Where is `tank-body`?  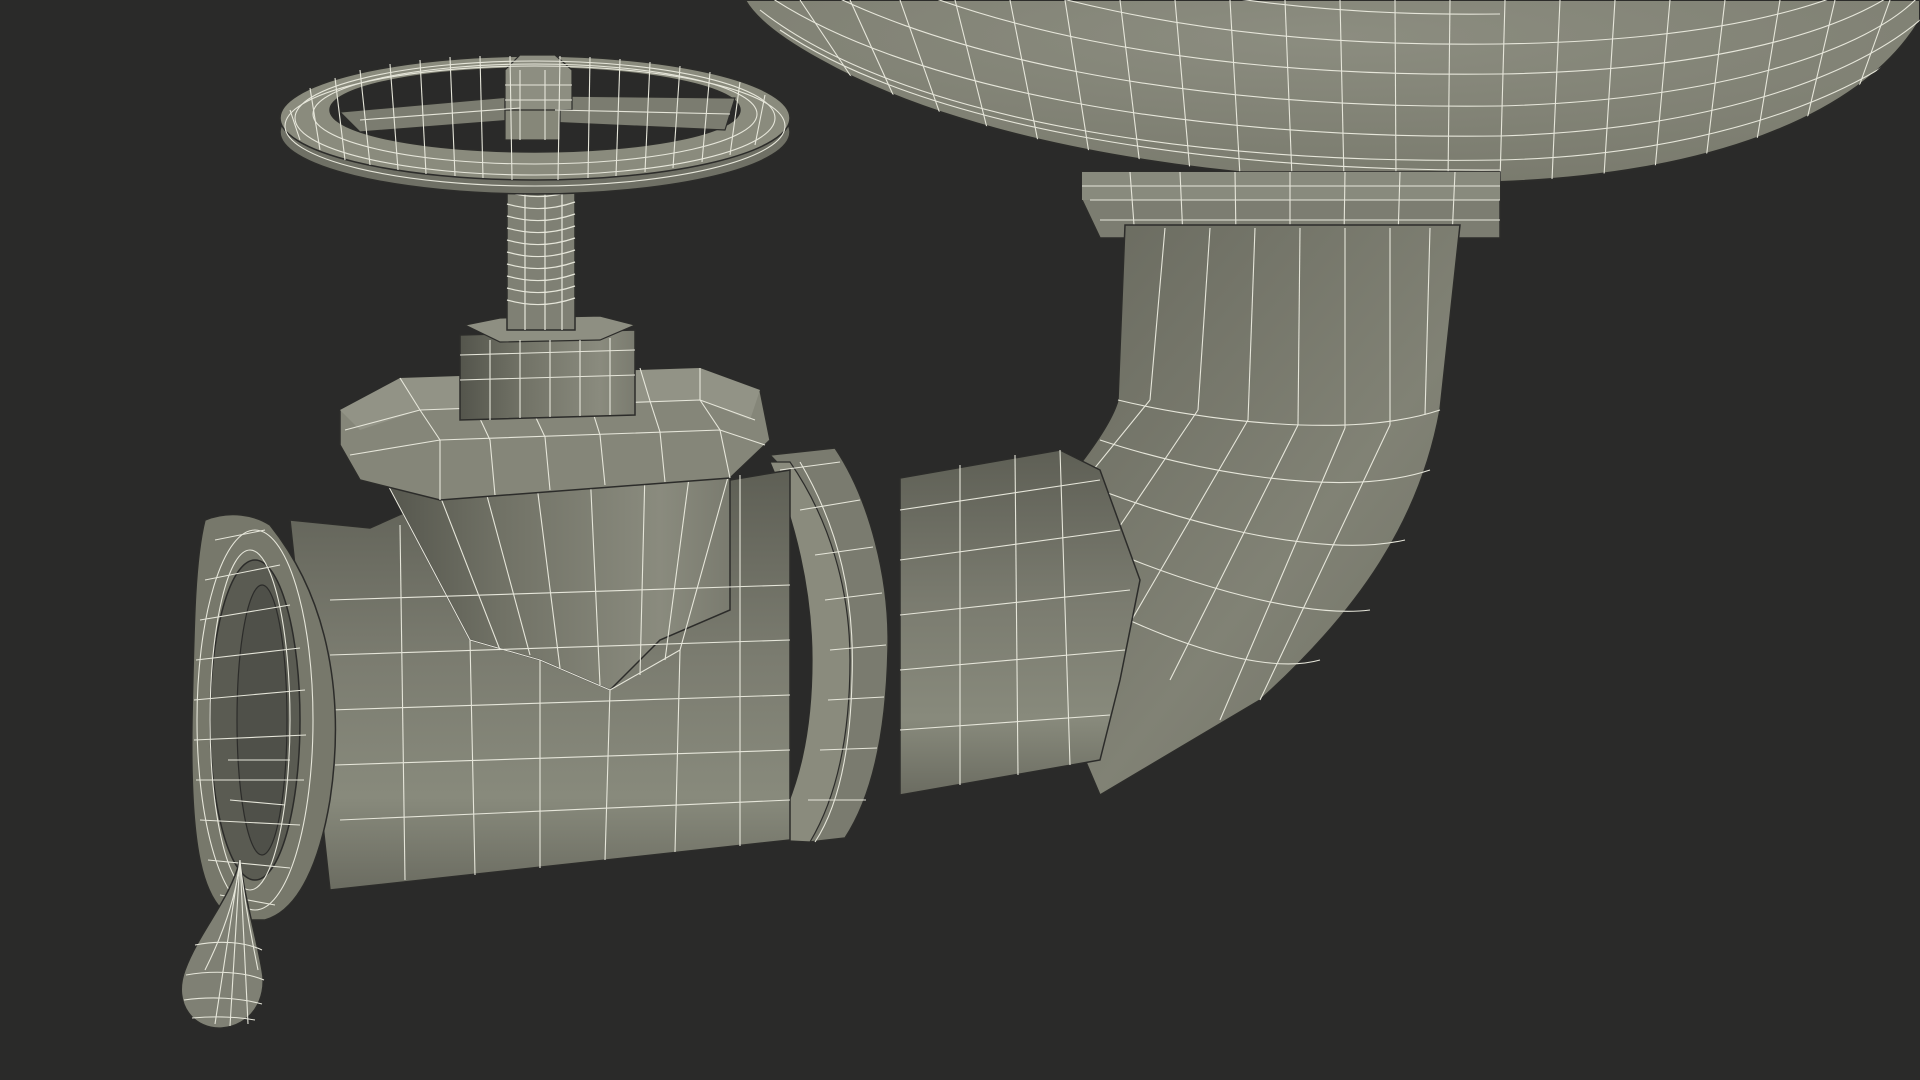 tank-body is located at coordinates (1331, 92).